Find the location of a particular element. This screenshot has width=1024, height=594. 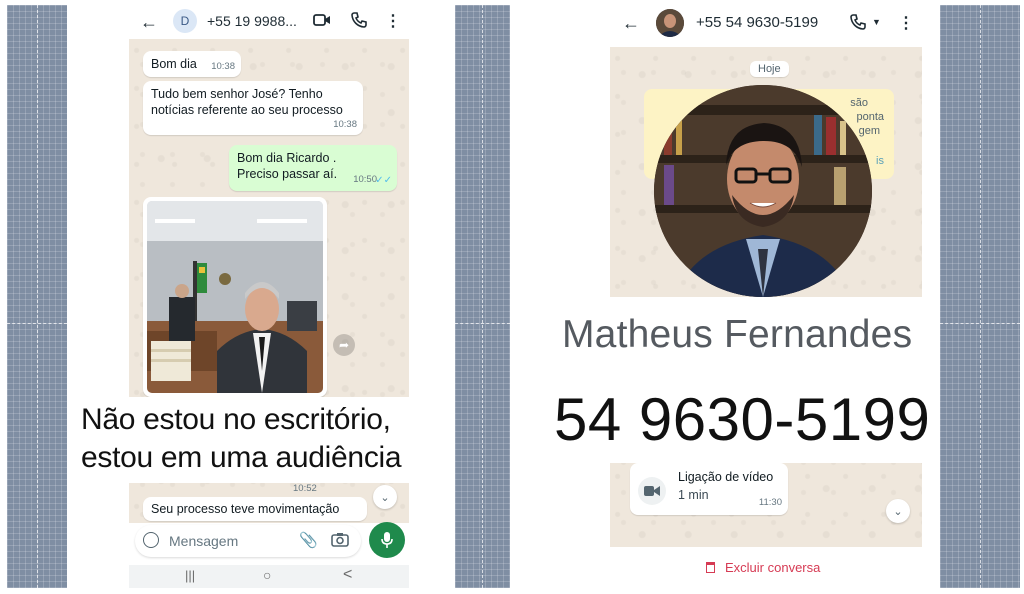

delete-chat-label: Excluir conversa is located at coordinates (773, 567).